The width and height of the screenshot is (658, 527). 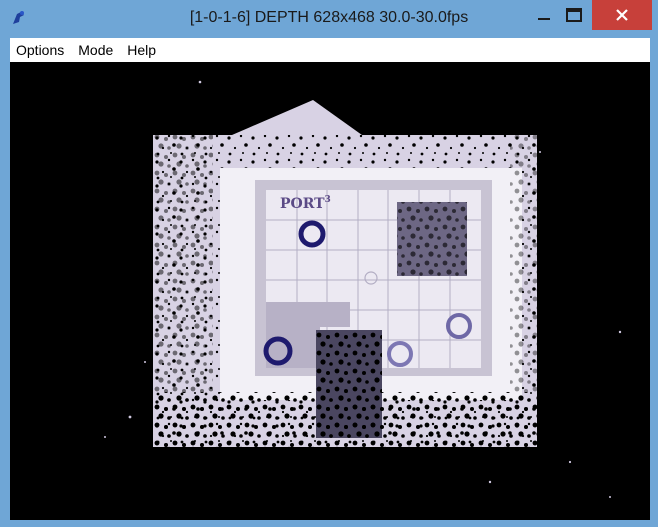 What do you see at coordinates (40, 50) in the screenshot?
I see `menu-options: Options` at bounding box center [40, 50].